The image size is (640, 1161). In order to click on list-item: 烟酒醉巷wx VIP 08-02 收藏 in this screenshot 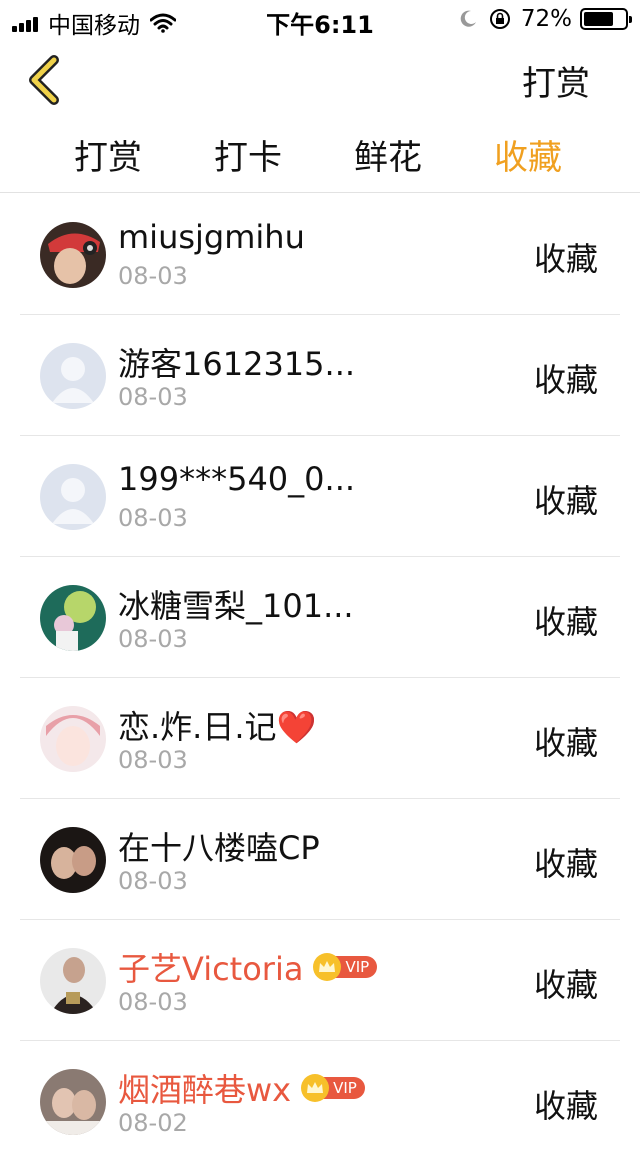, I will do `click(320, 1101)`.